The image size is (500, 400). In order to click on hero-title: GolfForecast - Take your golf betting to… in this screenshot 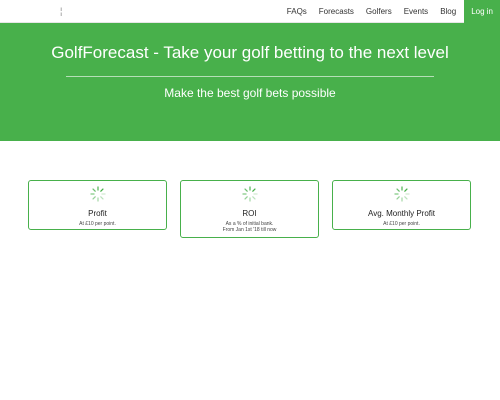, I will do `click(250, 52)`.